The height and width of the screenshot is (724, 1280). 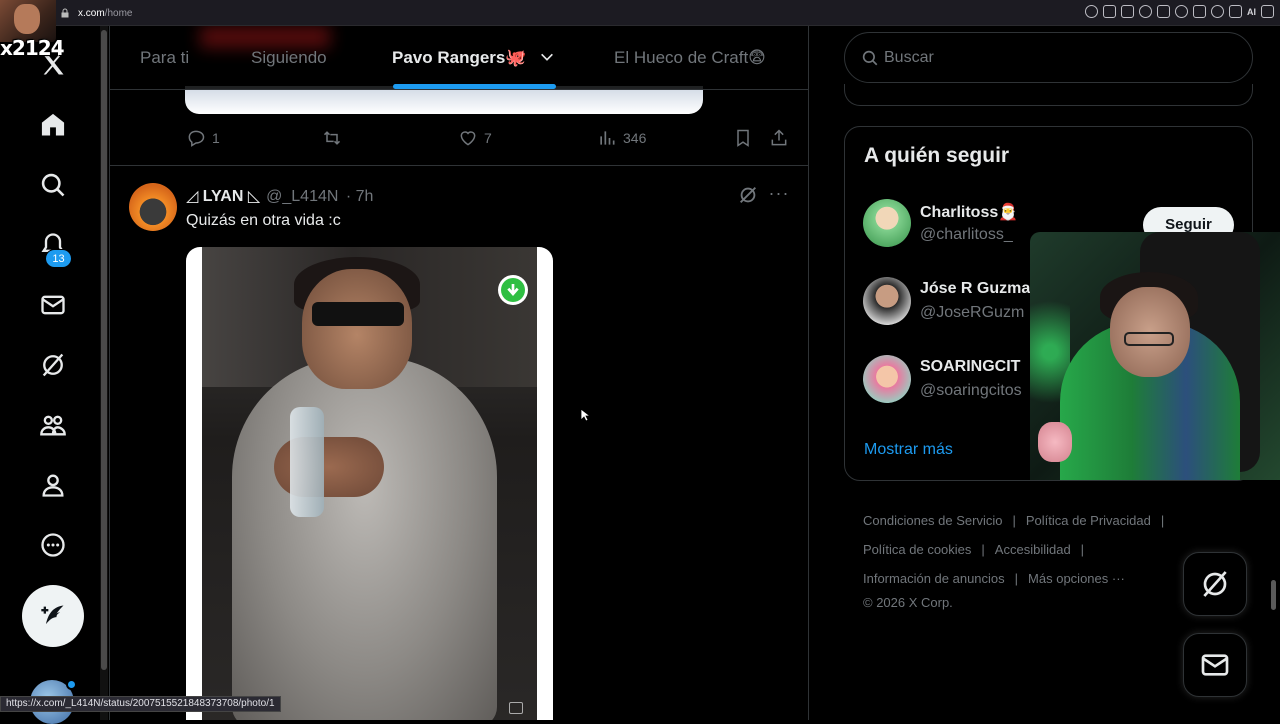 I want to click on tweet-time: · 7h, so click(x=360, y=196).